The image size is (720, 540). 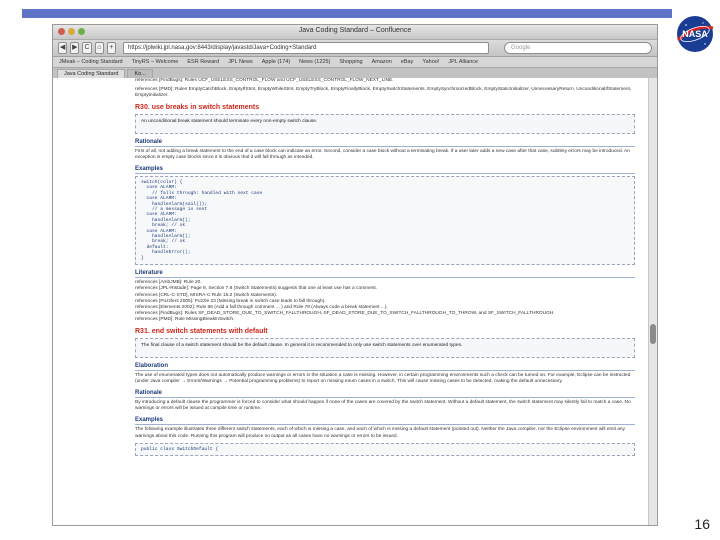 I want to click on nasa-logo: NASA, so click(x=695, y=34).